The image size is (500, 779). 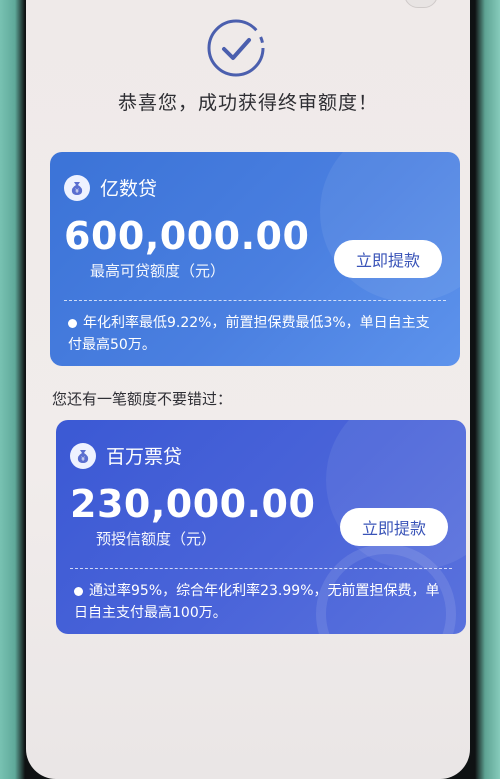 What do you see at coordinates (390, 227) in the screenshot?
I see `card-decoration` at bounding box center [390, 227].